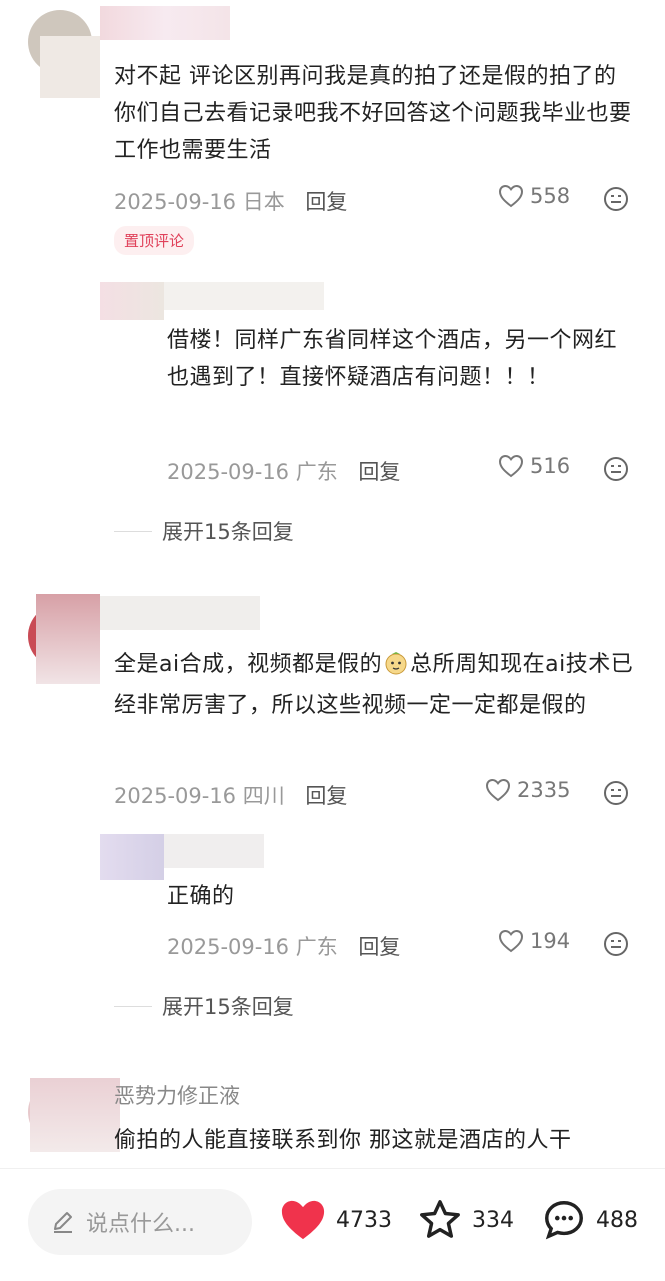  I want to click on like-count: 558, so click(550, 196).